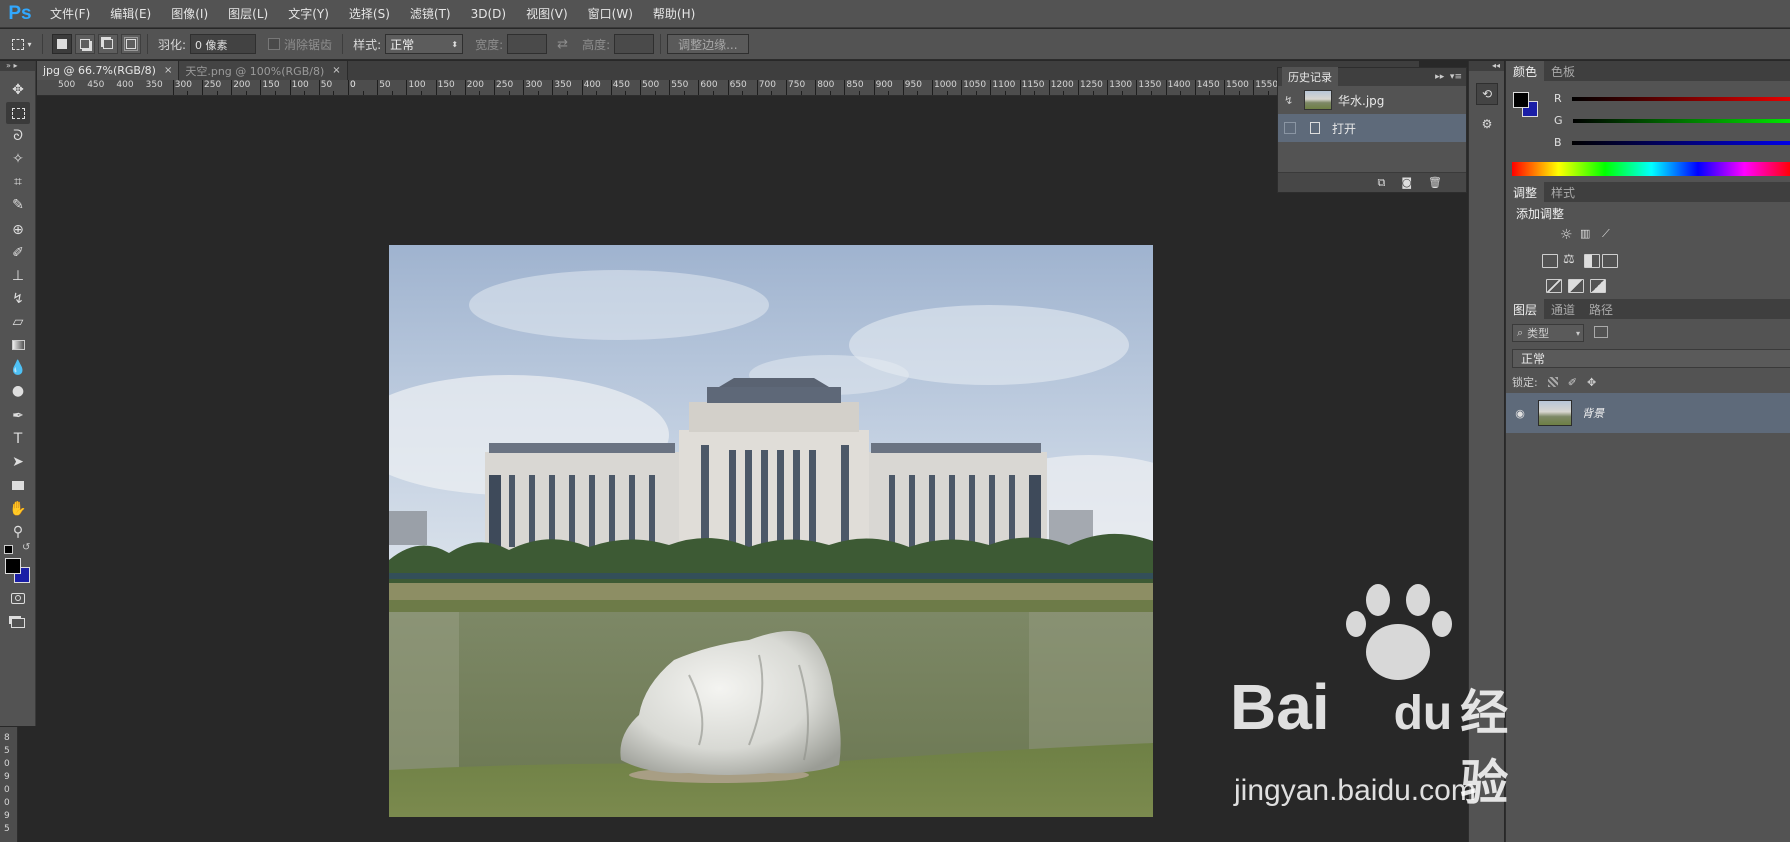  I want to click on menu-layer: 图层(L), so click(248, 13).